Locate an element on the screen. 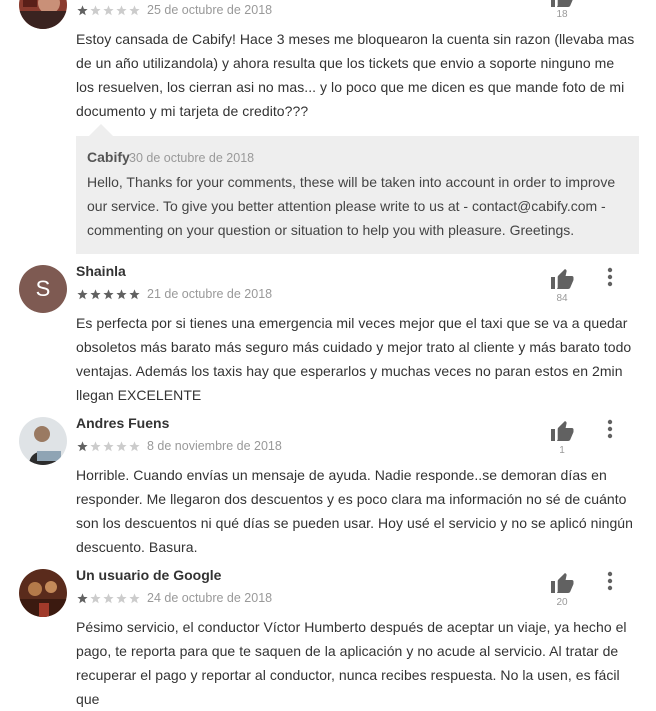 The width and height of the screenshot is (656, 711). reply-pointer is located at coordinates (101, 130).